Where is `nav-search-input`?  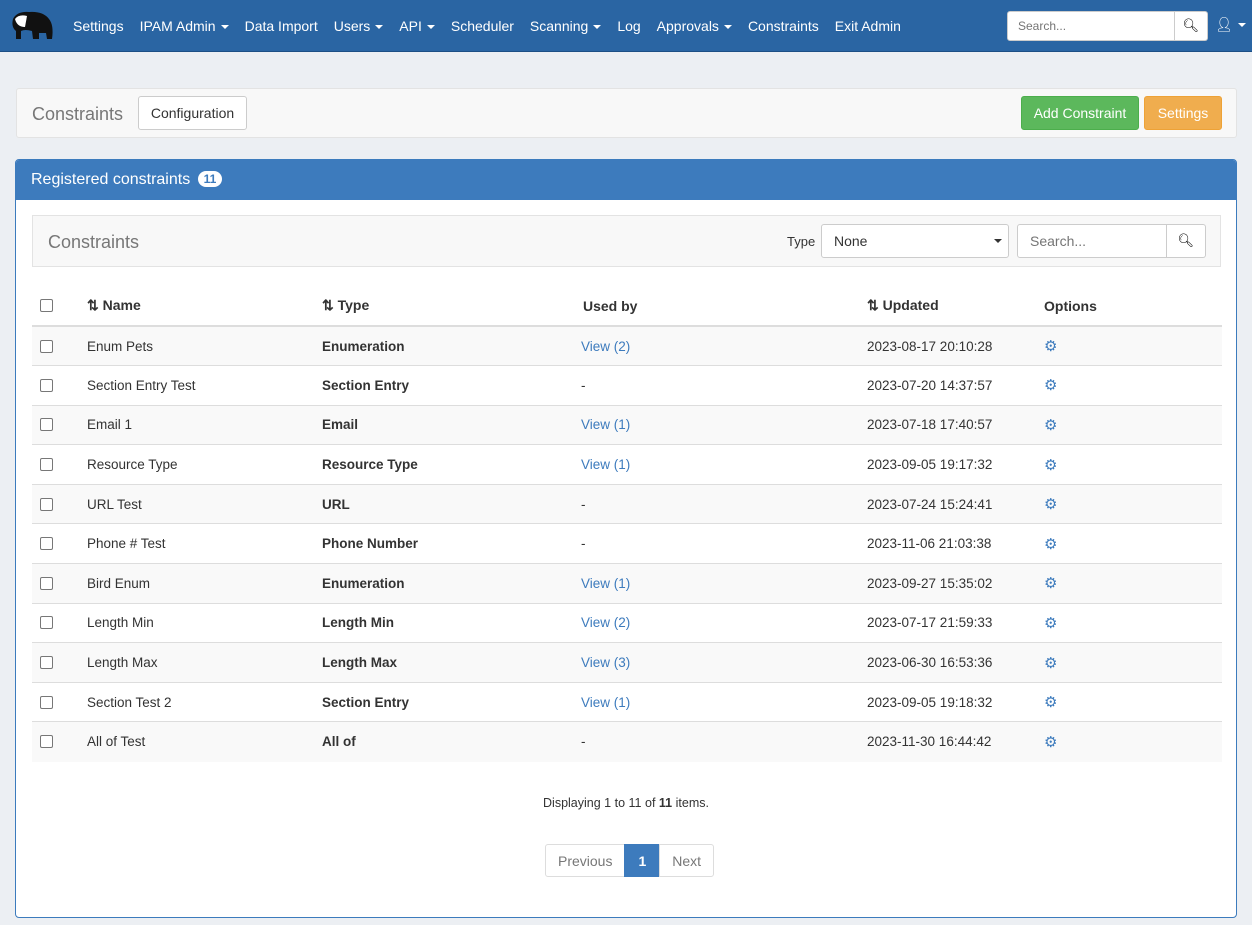
nav-search-input is located at coordinates (1091, 26).